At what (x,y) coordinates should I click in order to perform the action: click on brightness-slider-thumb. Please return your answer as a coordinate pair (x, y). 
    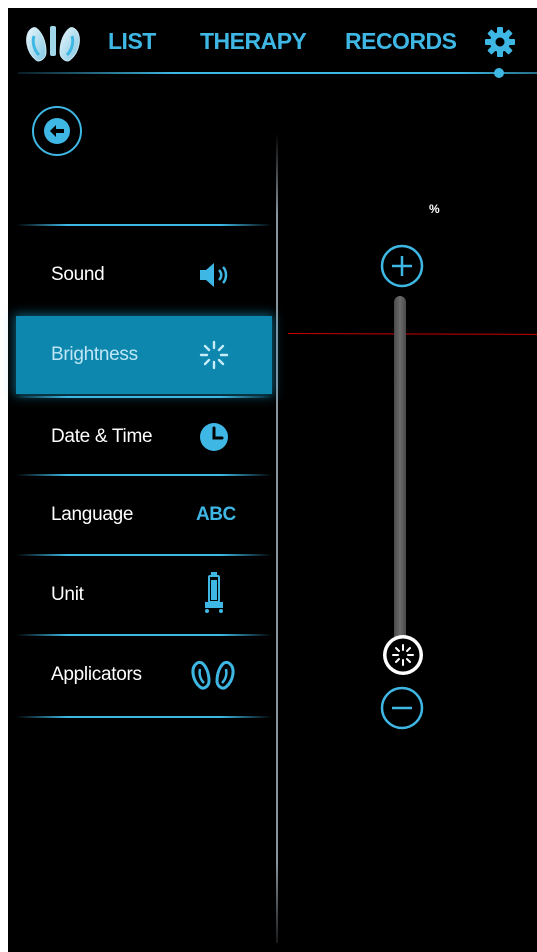
    Looking at the image, I should click on (403, 655).